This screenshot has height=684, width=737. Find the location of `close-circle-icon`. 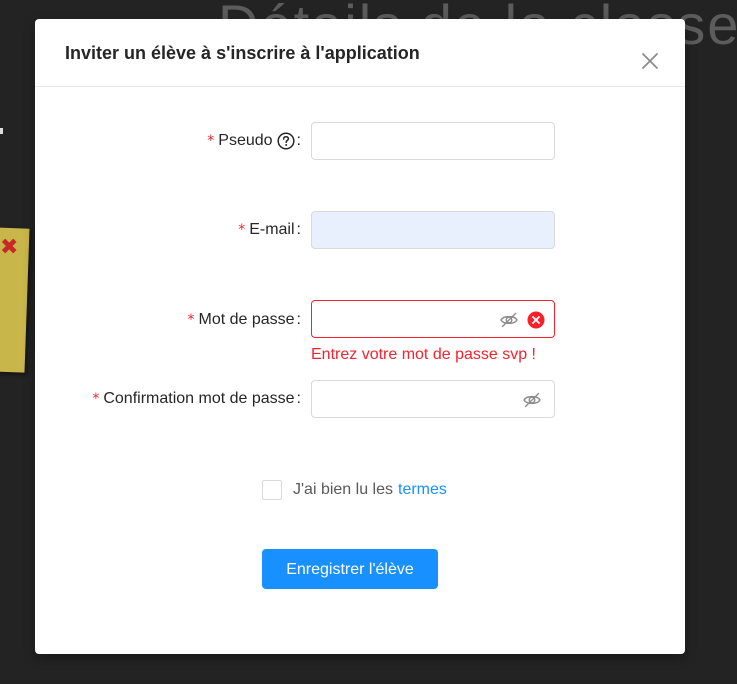

close-circle-icon is located at coordinates (536, 320).